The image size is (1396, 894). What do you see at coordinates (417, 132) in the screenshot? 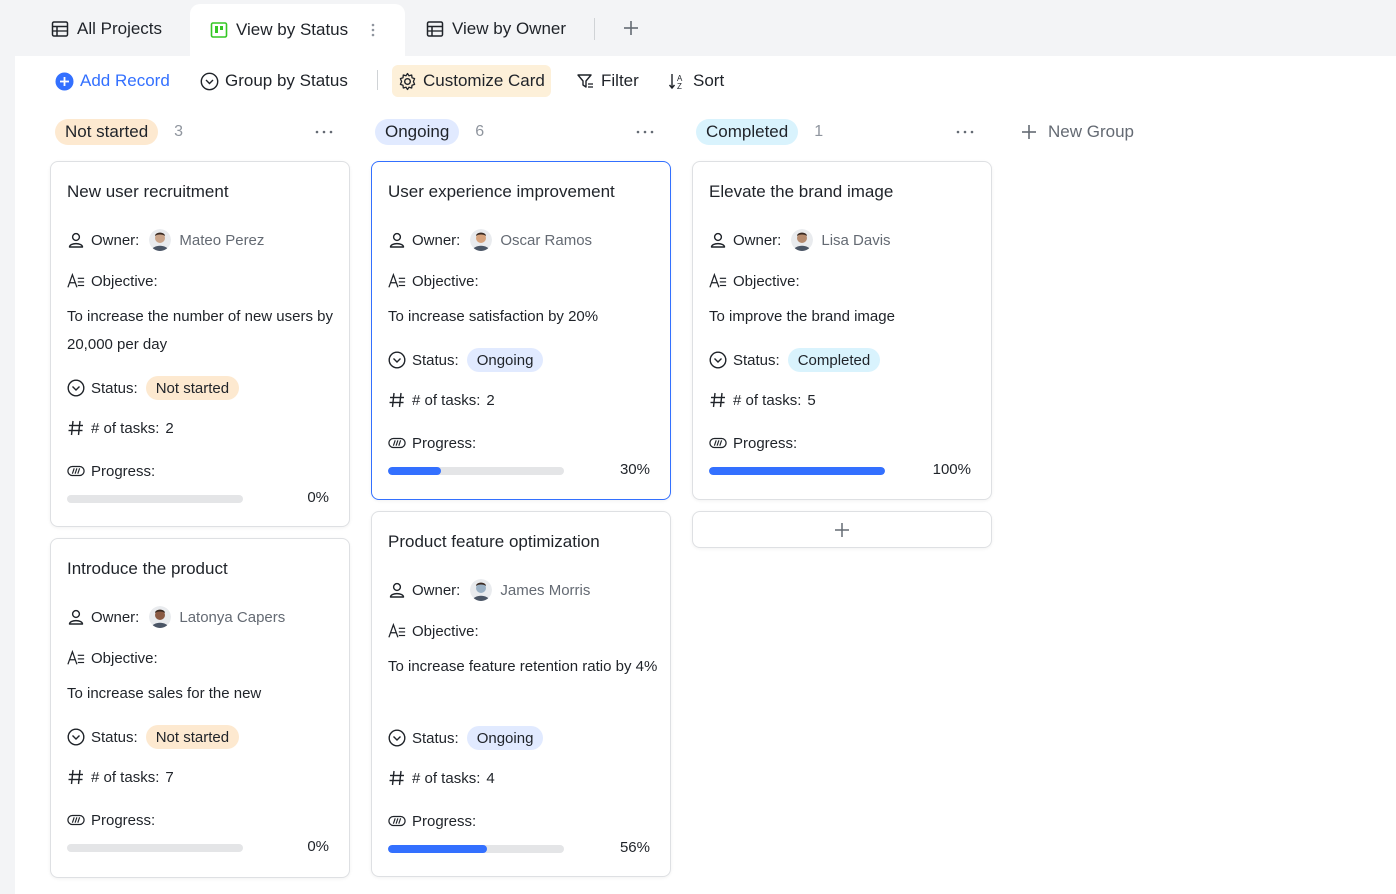
I see `group-label: Ongoing` at bounding box center [417, 132].